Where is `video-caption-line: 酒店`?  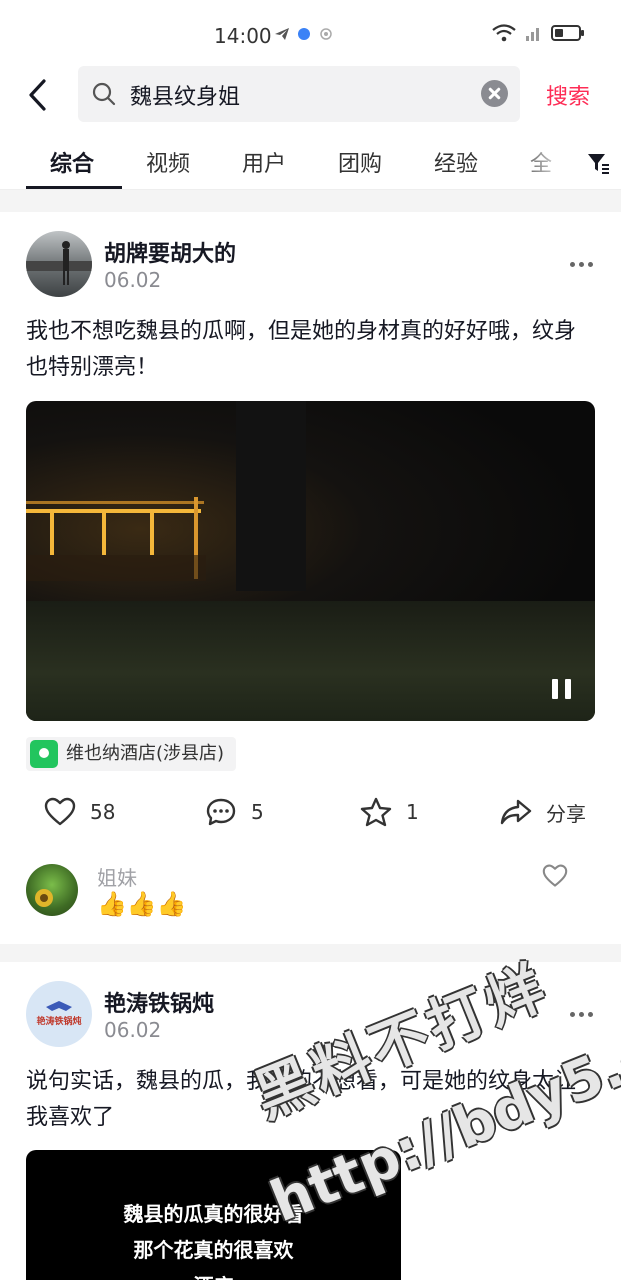
video-caption-line: 酒店 is located at coordinates (213, 1275).